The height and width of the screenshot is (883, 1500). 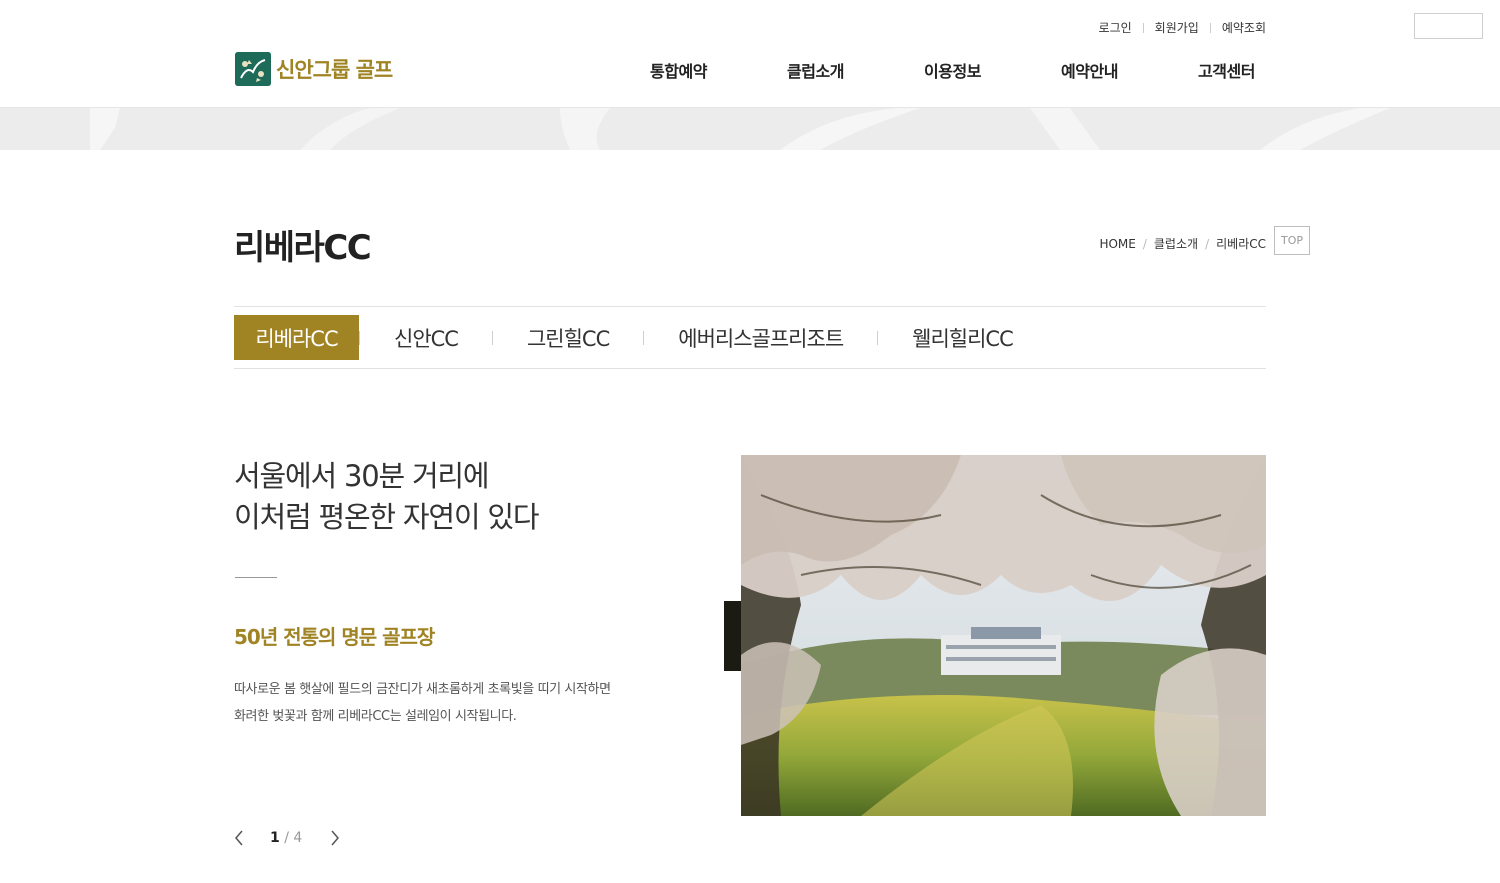 What do you see at coordinates (1177, 27) in the screenshot?
I see `signup-link: 회원가입` at bounding box center [1177, 27].